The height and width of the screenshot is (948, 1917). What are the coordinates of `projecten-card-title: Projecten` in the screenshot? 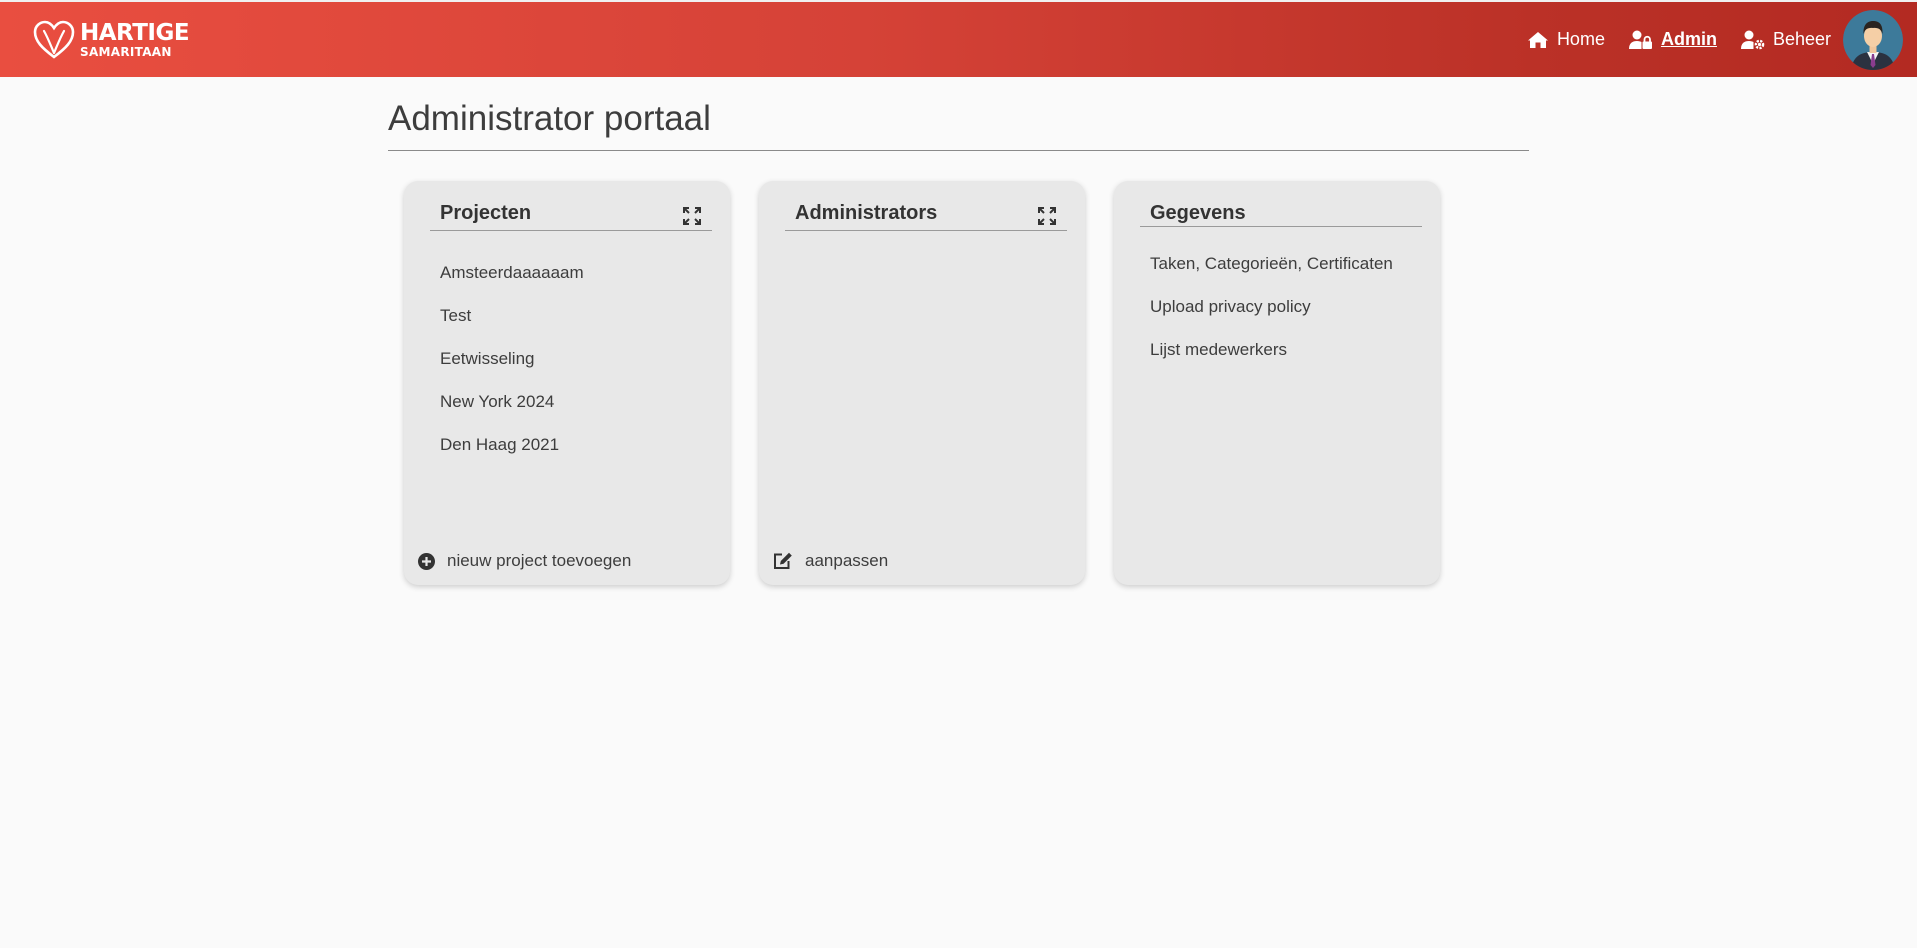 It's located at (486, 213).